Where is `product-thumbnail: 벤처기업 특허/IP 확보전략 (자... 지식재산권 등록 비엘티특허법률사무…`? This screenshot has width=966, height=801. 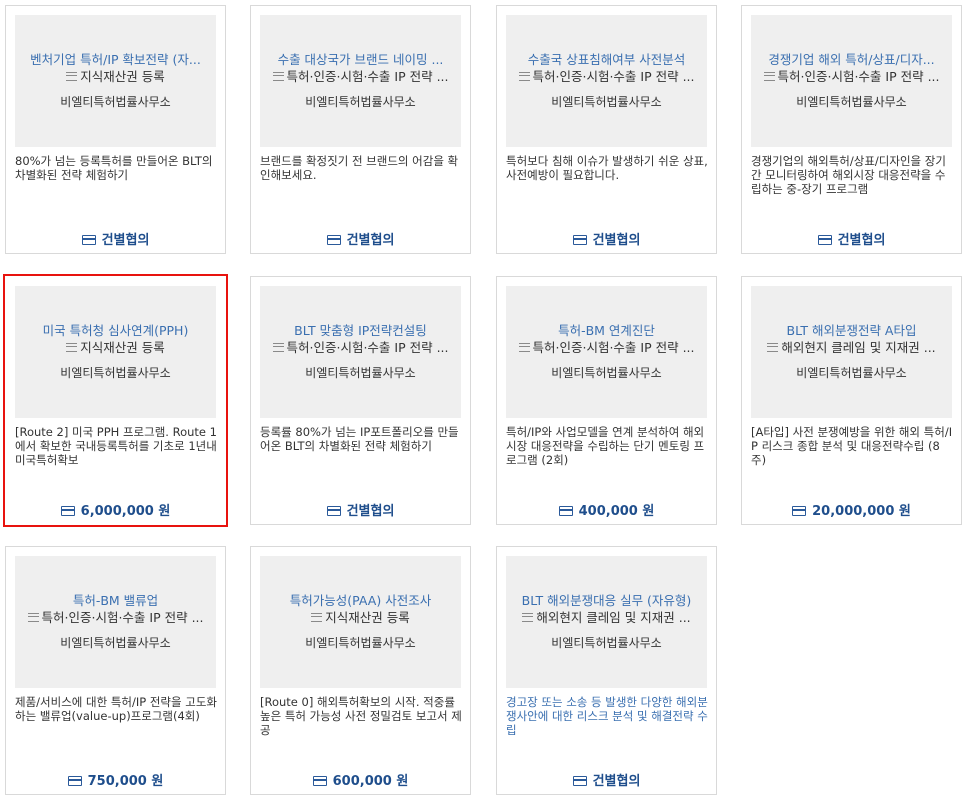 product-thumbnail: 벤처기업 특허/IP 확보전략 (자... 지식재산권 등록 비엘티특허법률사무… is located at coordinates (115, 81).